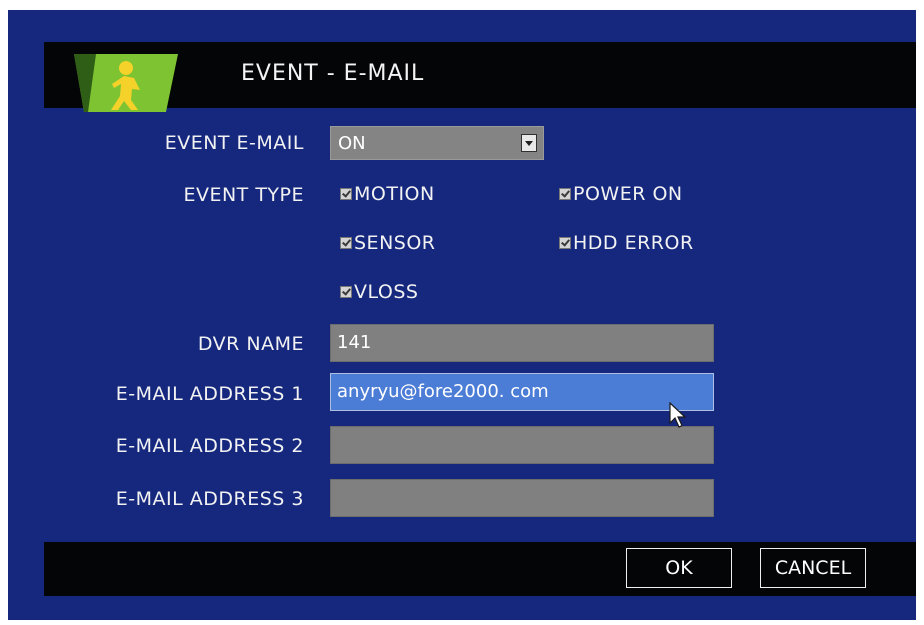 The image size is (924, 625). I want to click on running-man-icon, so click(126, 83).